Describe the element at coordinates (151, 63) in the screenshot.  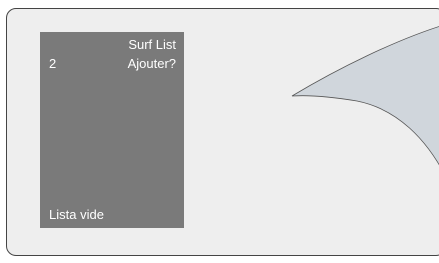
I see `menu-row-label: Ajouter?` at that location.